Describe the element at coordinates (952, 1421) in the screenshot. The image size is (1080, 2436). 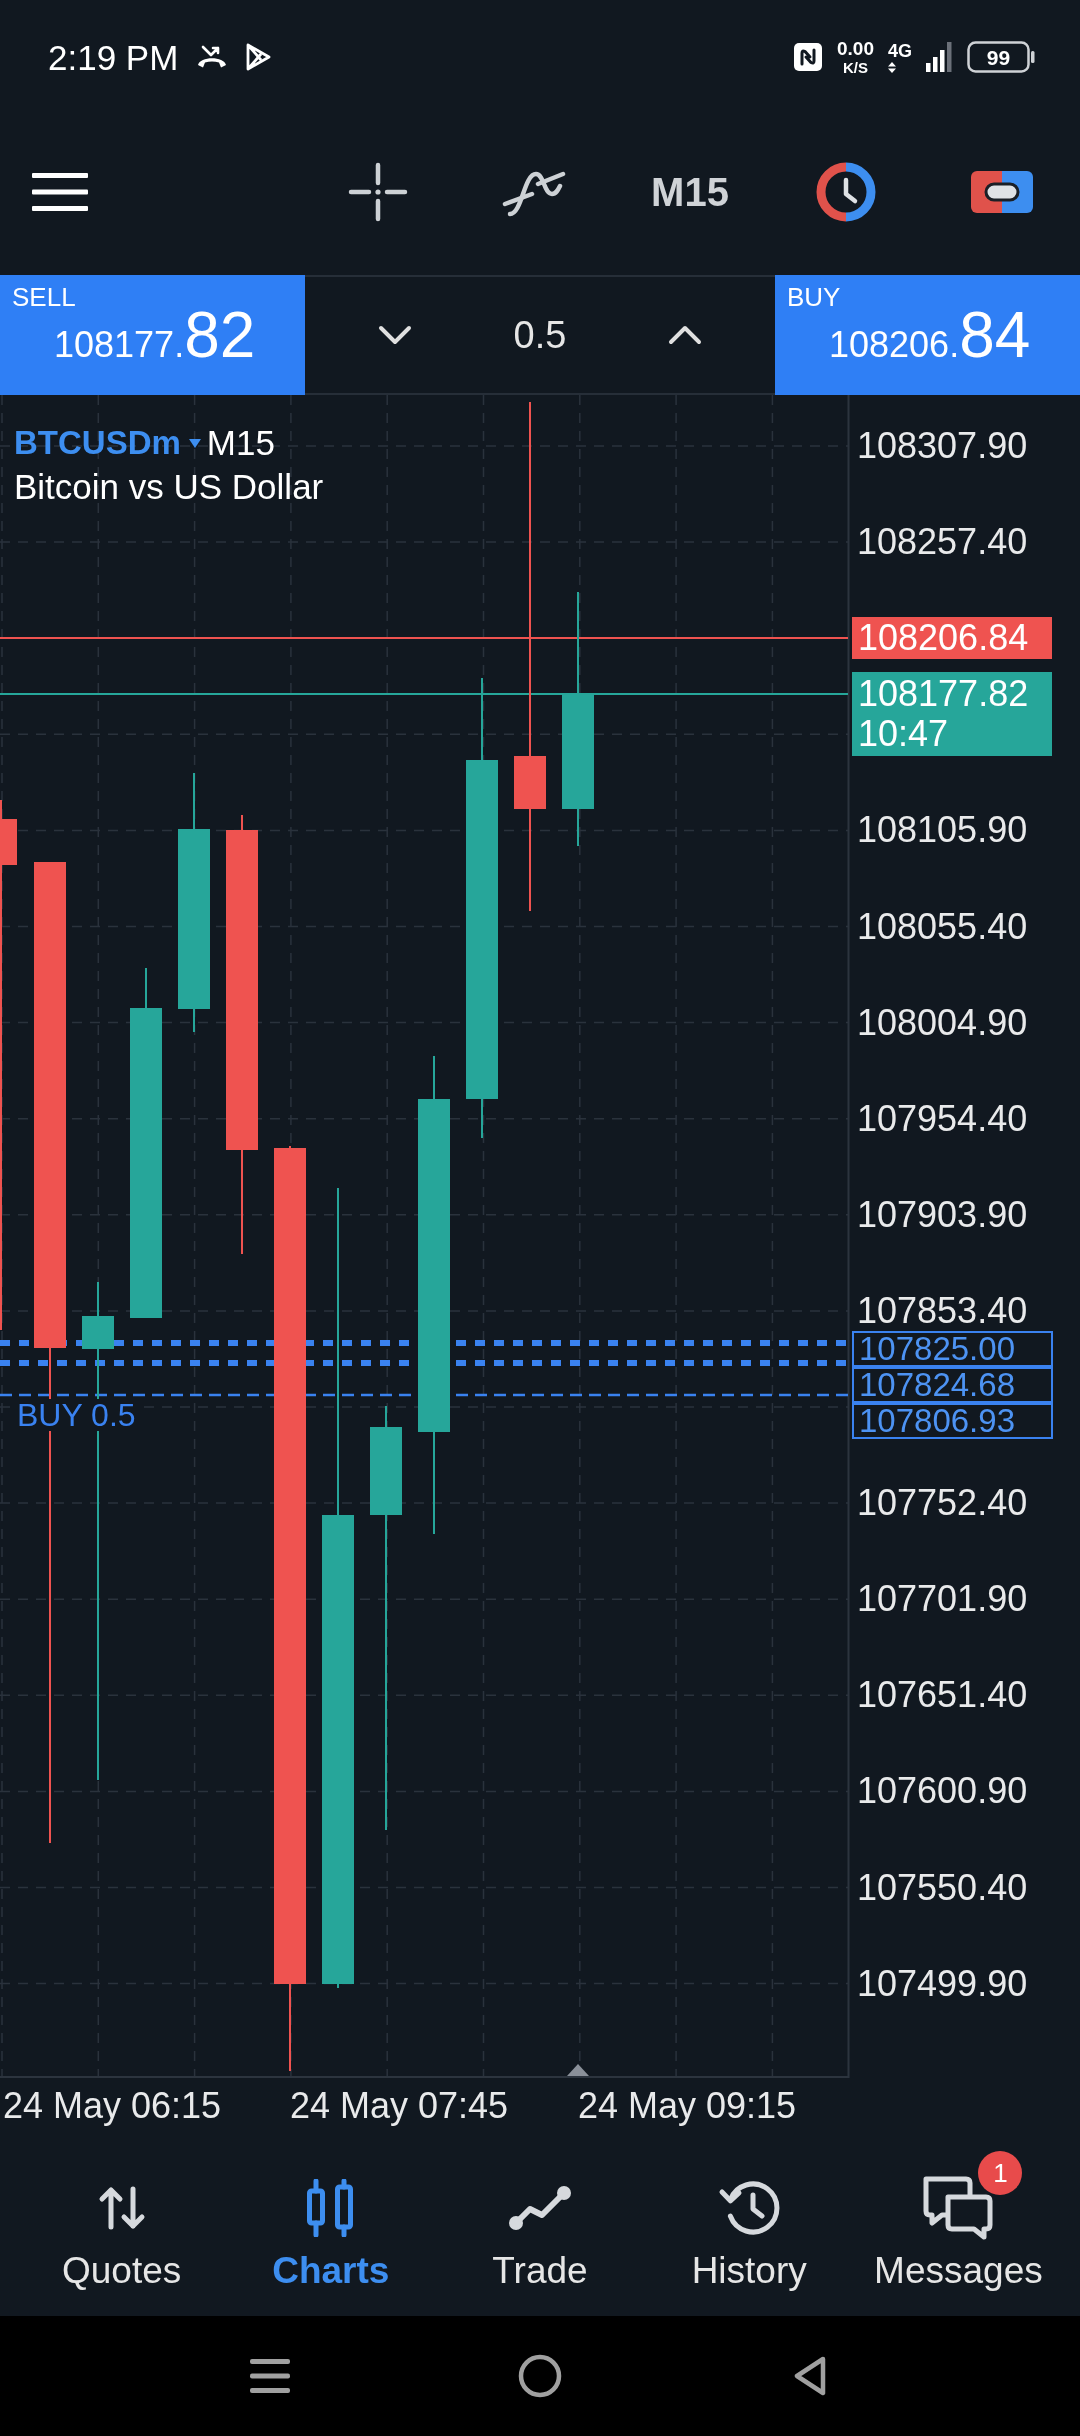
I see `order-price-tag: 107806.93` at that location.